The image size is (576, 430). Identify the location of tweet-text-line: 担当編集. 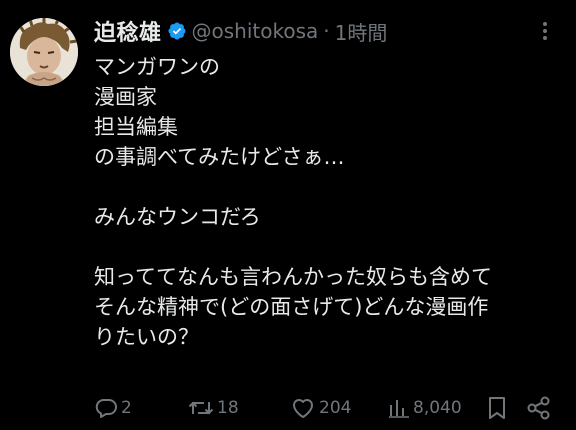
(136, 127).